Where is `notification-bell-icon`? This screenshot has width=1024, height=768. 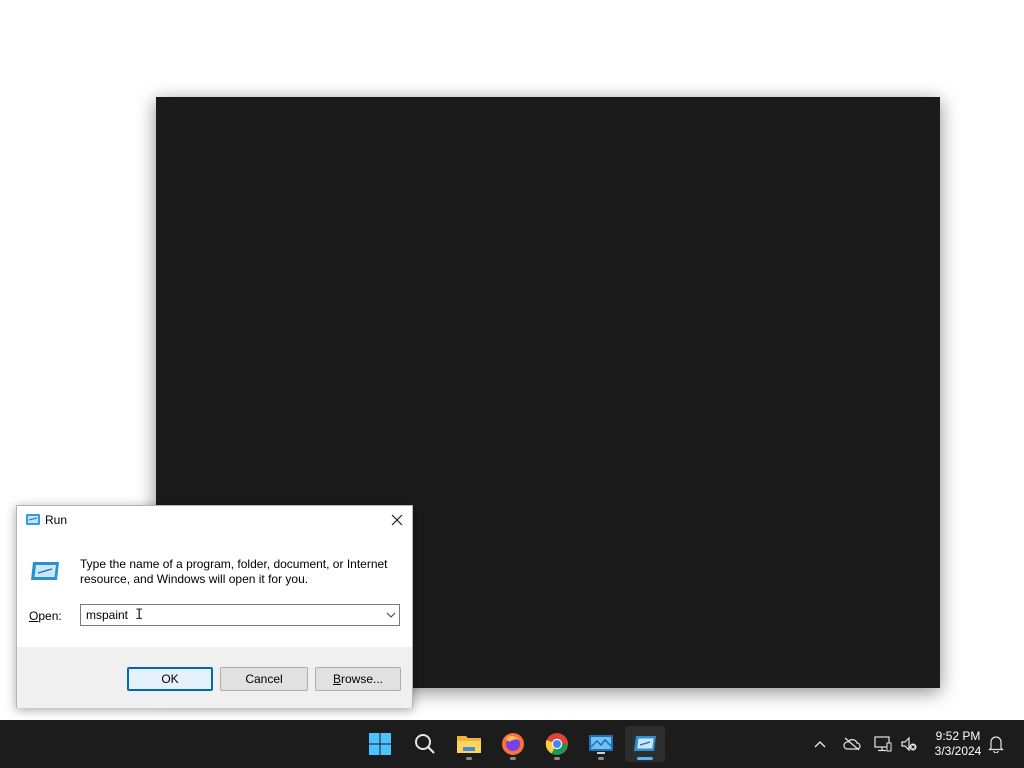 notification-bell-icon is located at coordinates (996, 744).